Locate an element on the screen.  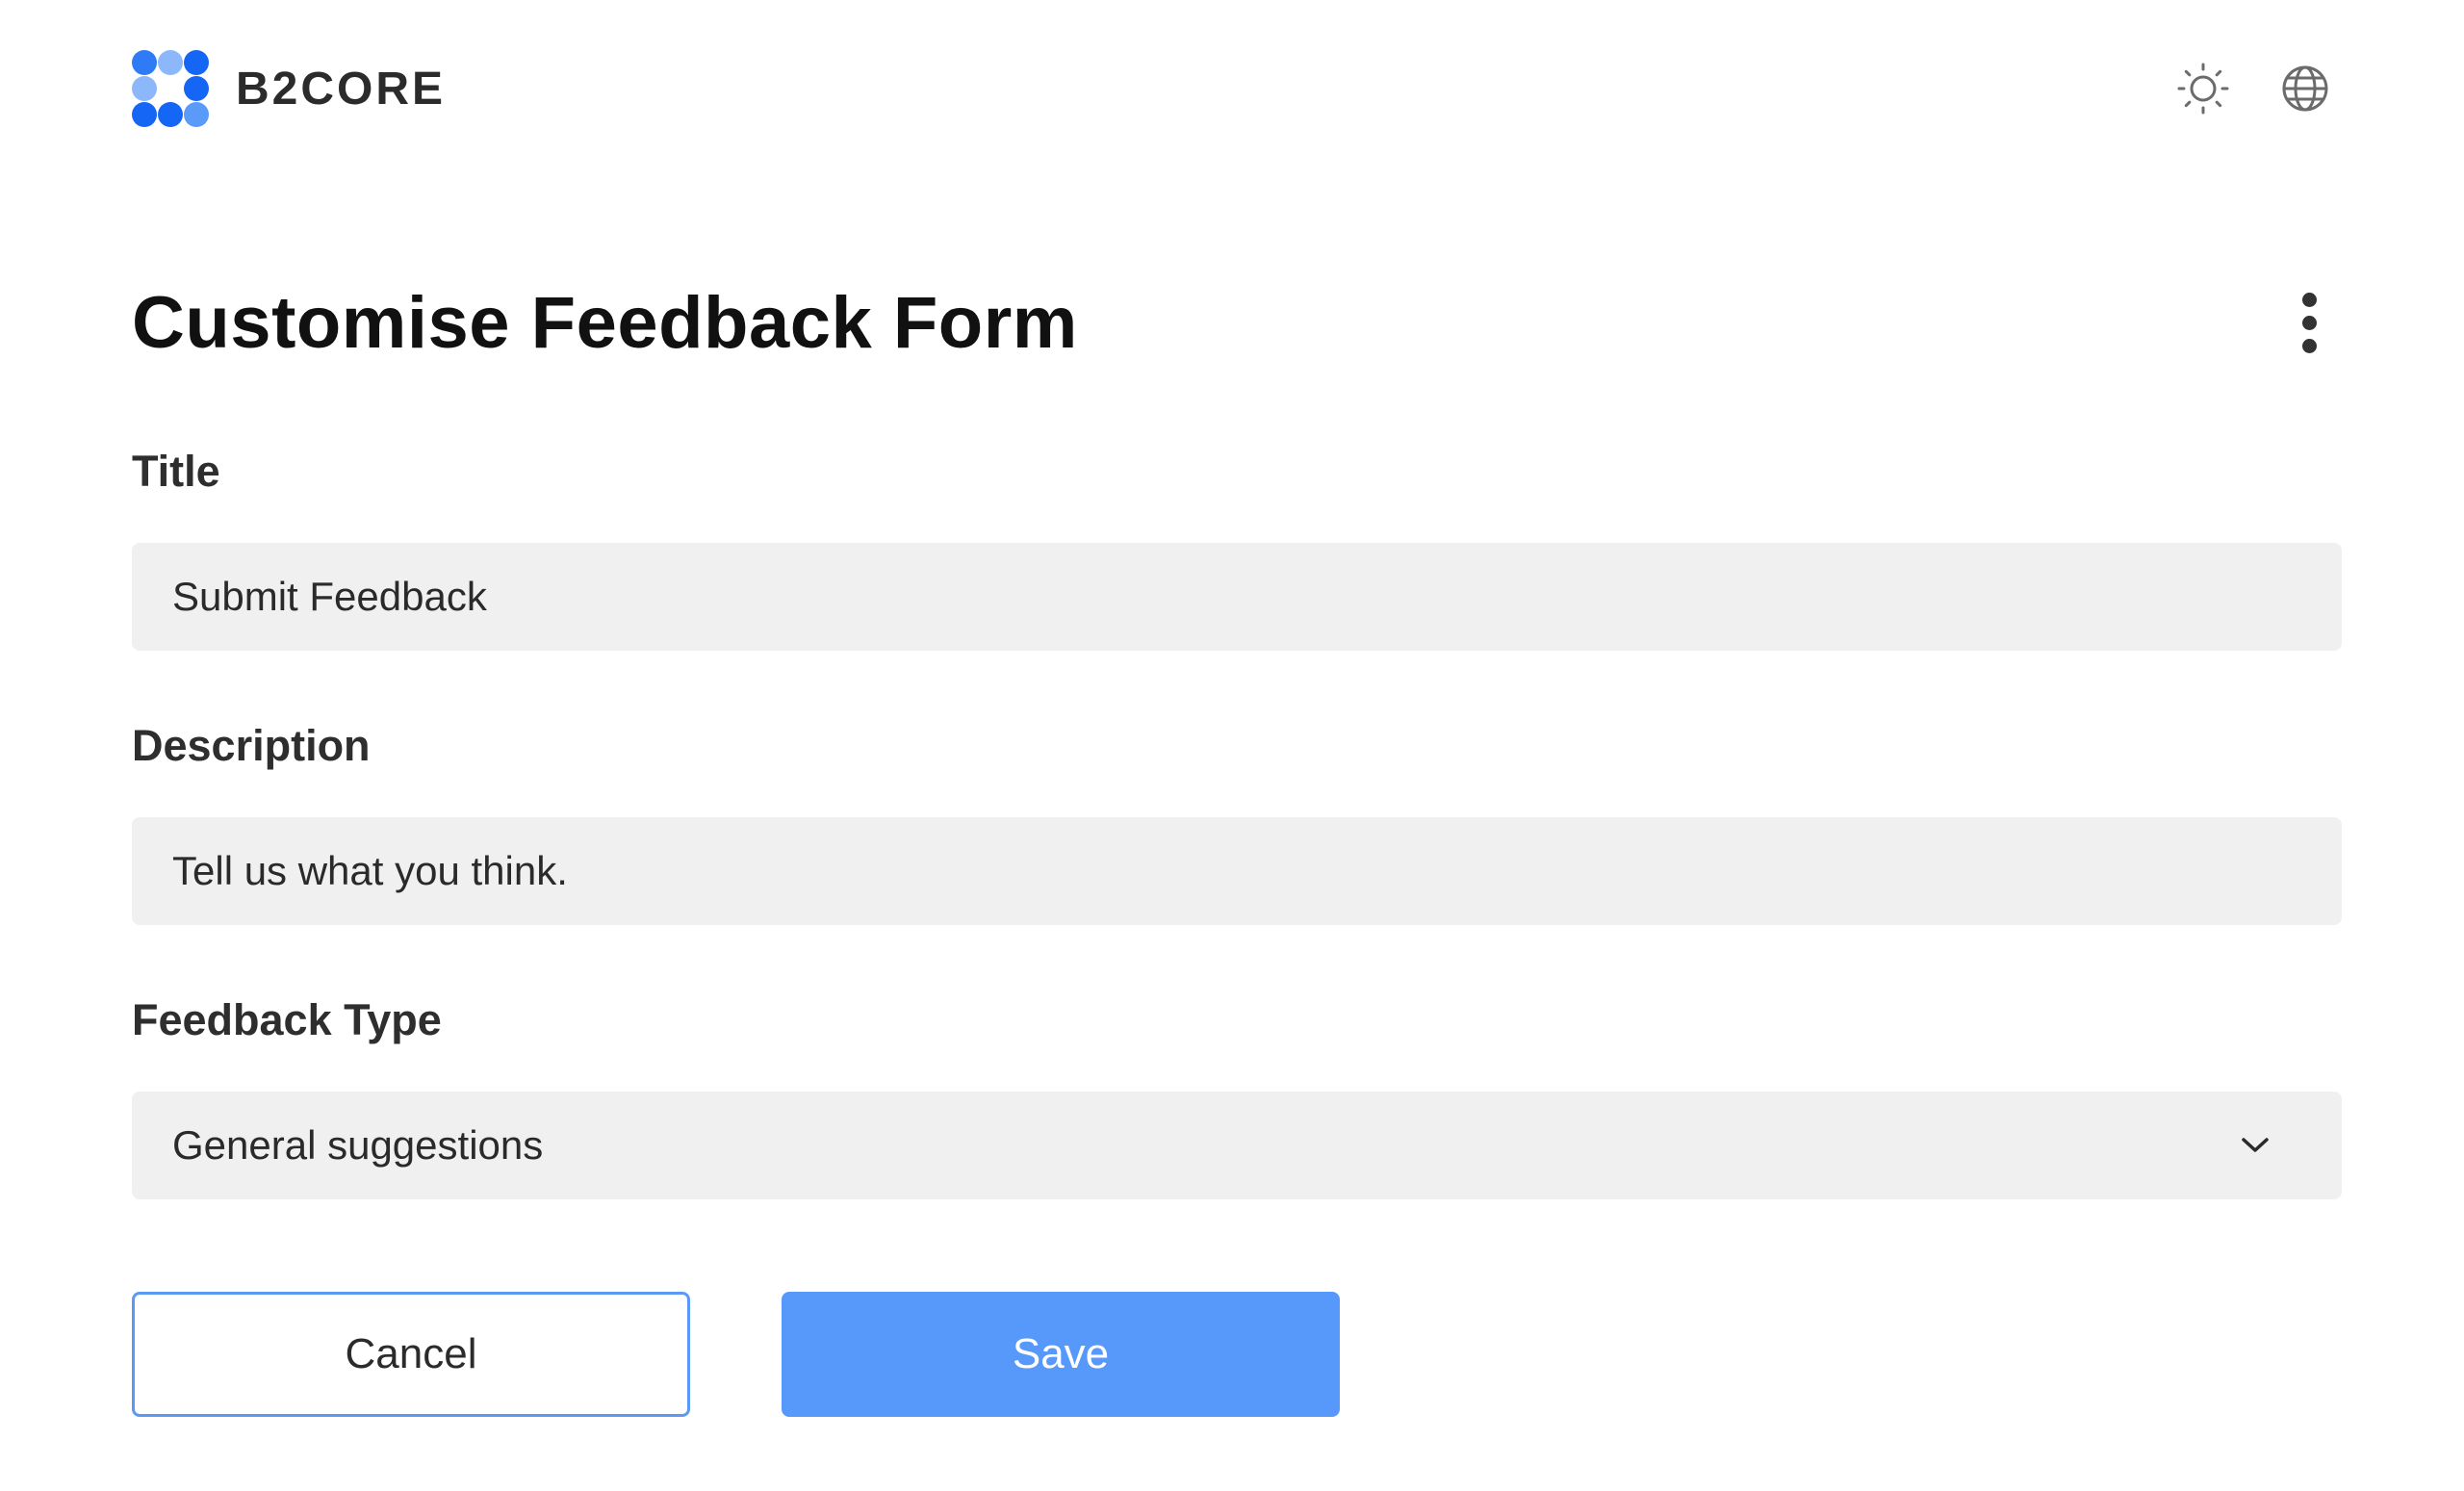
brand: B2CORE is located at coordinates (289, 88).